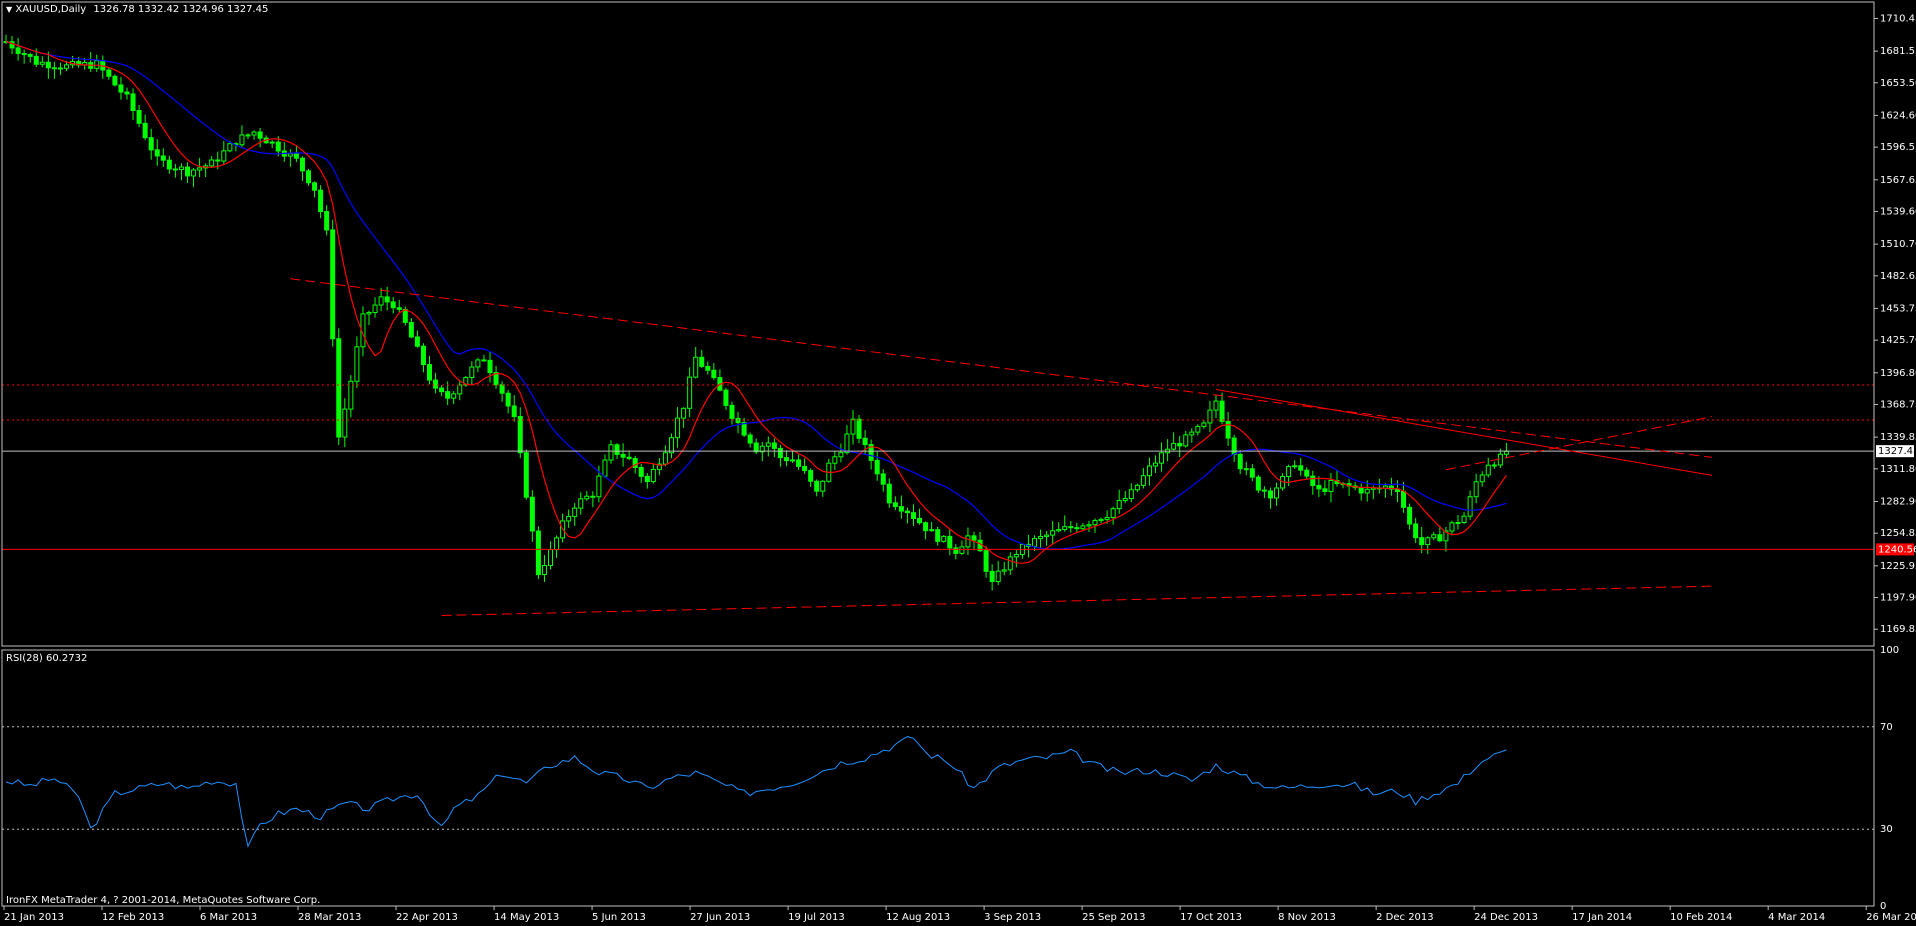 The width and height of the screenshot is (1916, 926). I want to click on y-tick-label: 1710.45, so click(1898, 18).